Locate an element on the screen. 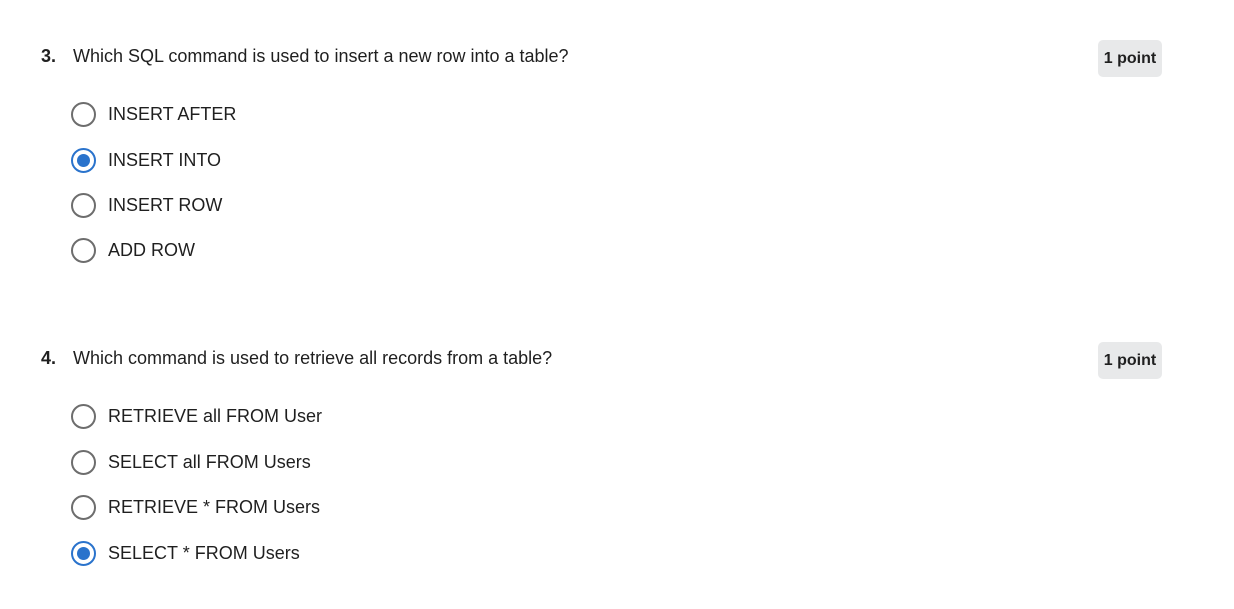 The height and width of the screenshot is (609, 1234). question-number: 3. is located at coordinates (49, 56).